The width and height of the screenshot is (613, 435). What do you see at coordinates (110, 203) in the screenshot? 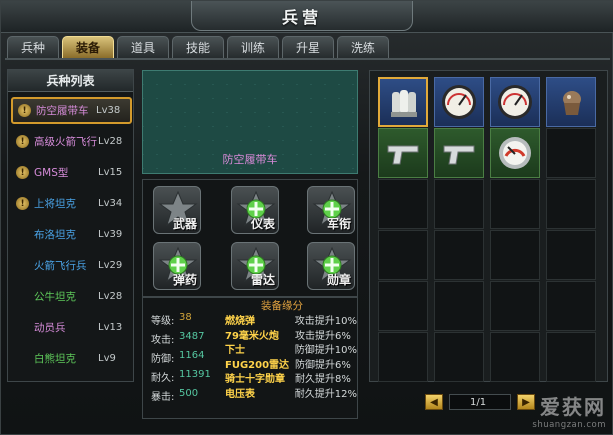
I see `unit-level: Lv34` at bounding box center [110, 203].